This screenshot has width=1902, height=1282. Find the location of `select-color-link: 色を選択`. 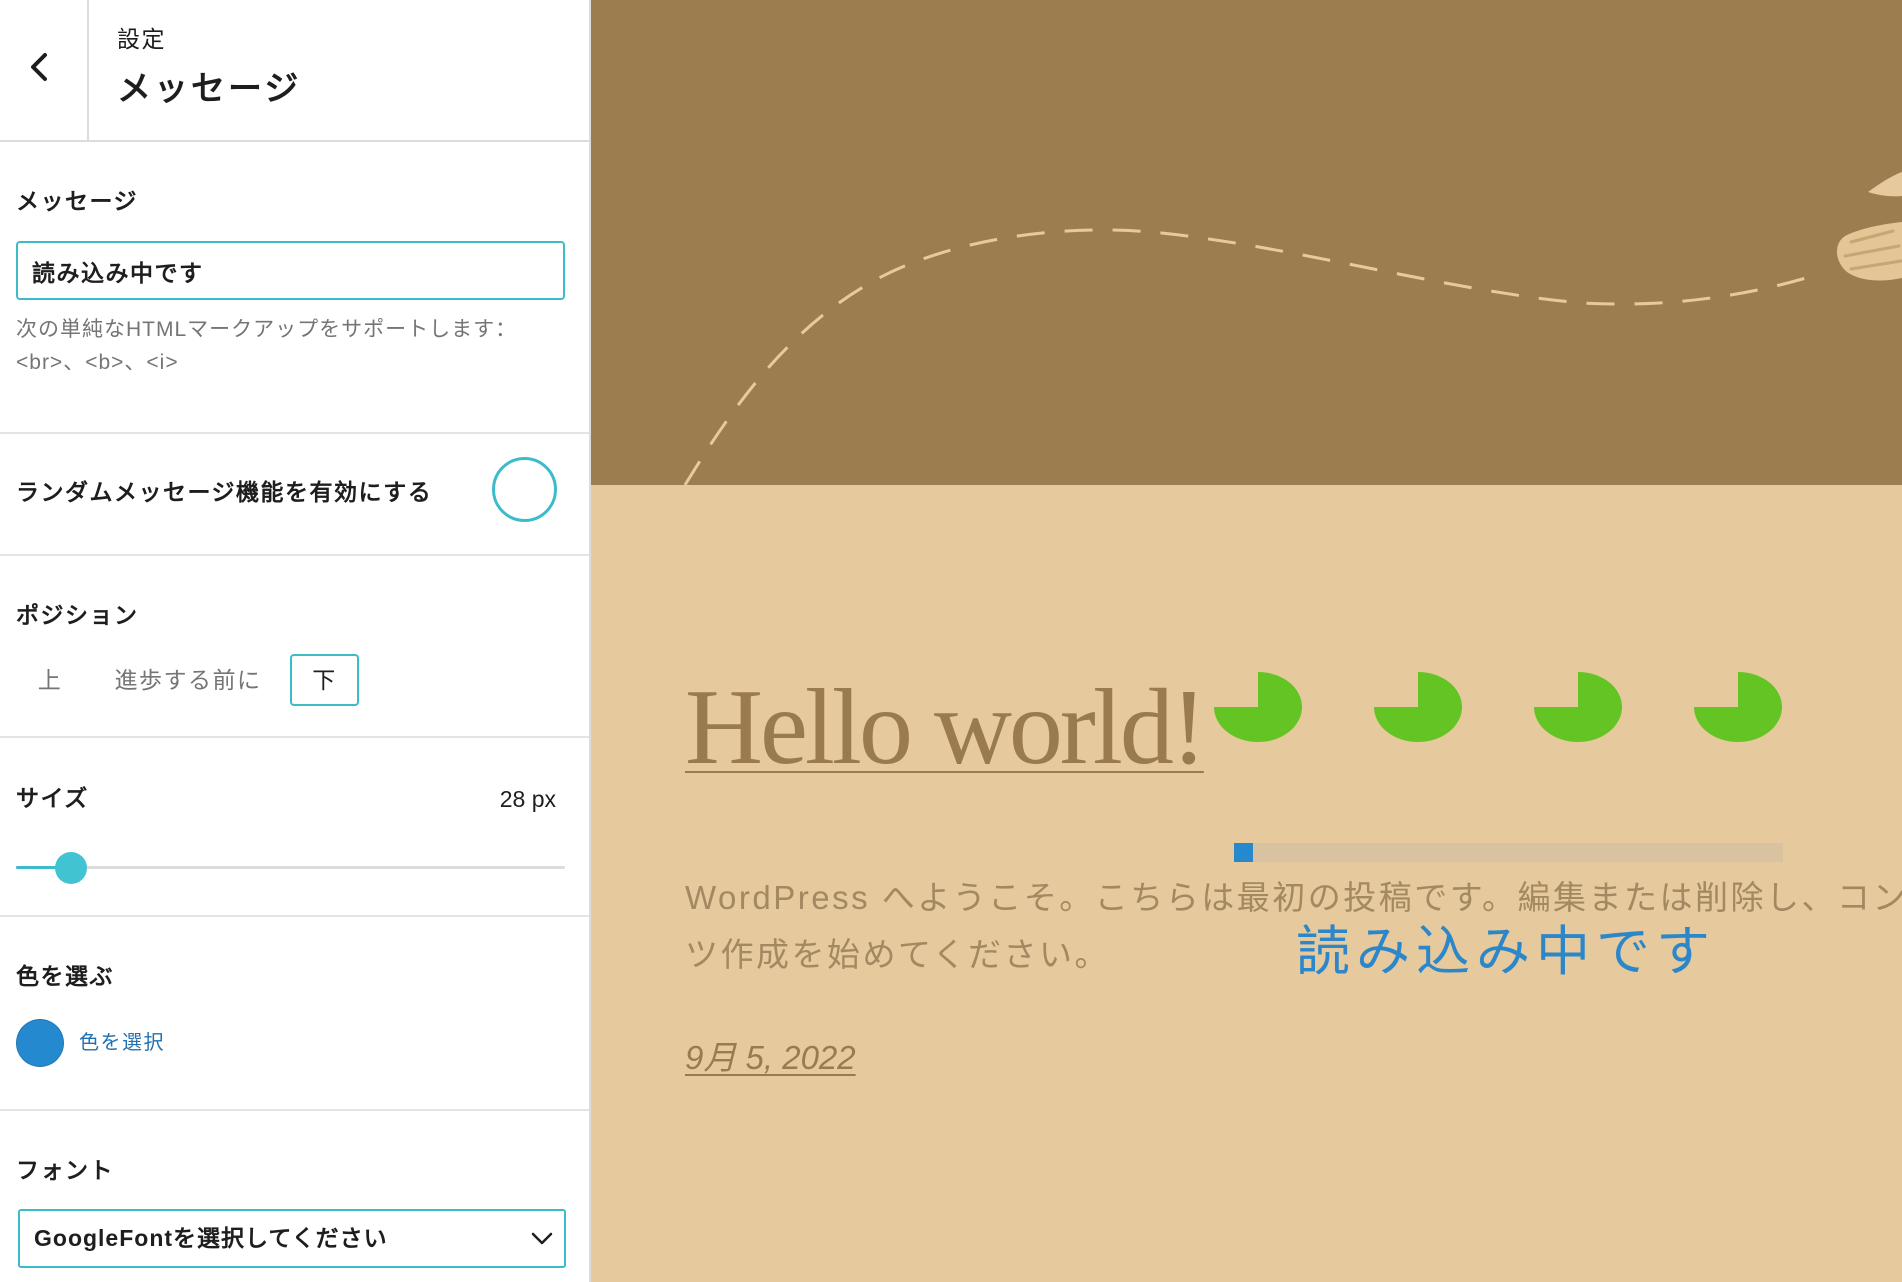

select-color-link: 色を選択 is located at coordinates (122, 1043).